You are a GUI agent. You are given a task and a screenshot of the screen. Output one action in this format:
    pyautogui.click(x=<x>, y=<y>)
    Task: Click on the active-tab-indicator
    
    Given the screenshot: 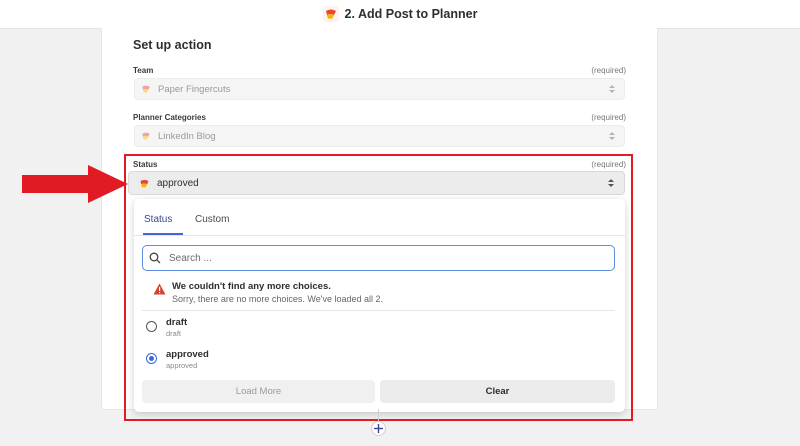 What is the action you would take?
    pyautogui.click(x=163, y=234)
    